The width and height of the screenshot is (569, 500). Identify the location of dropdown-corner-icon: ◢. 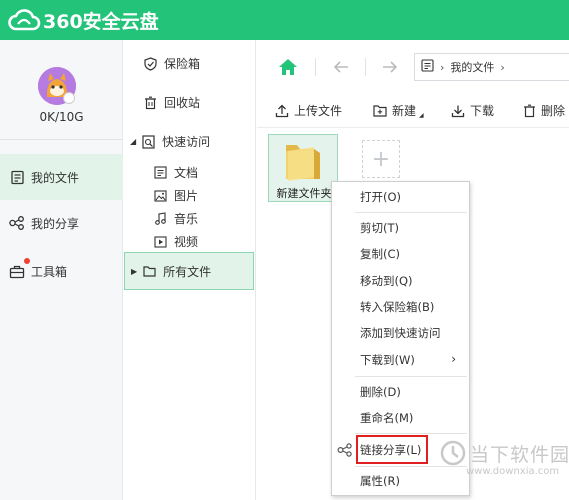
(421, 115).